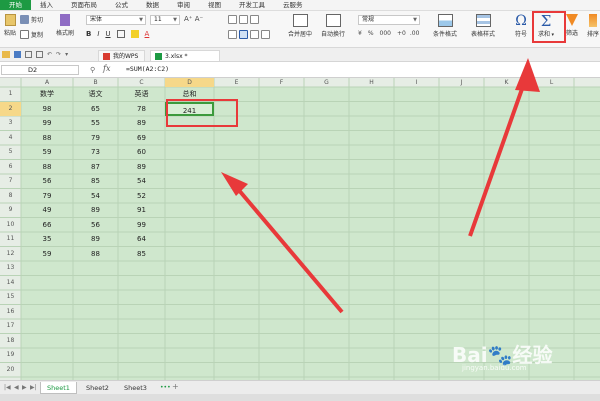  What do you see at coordinates (10, 196) in the screenshot?
I see `row-header-8: 8` at bounding box center [10, 196].